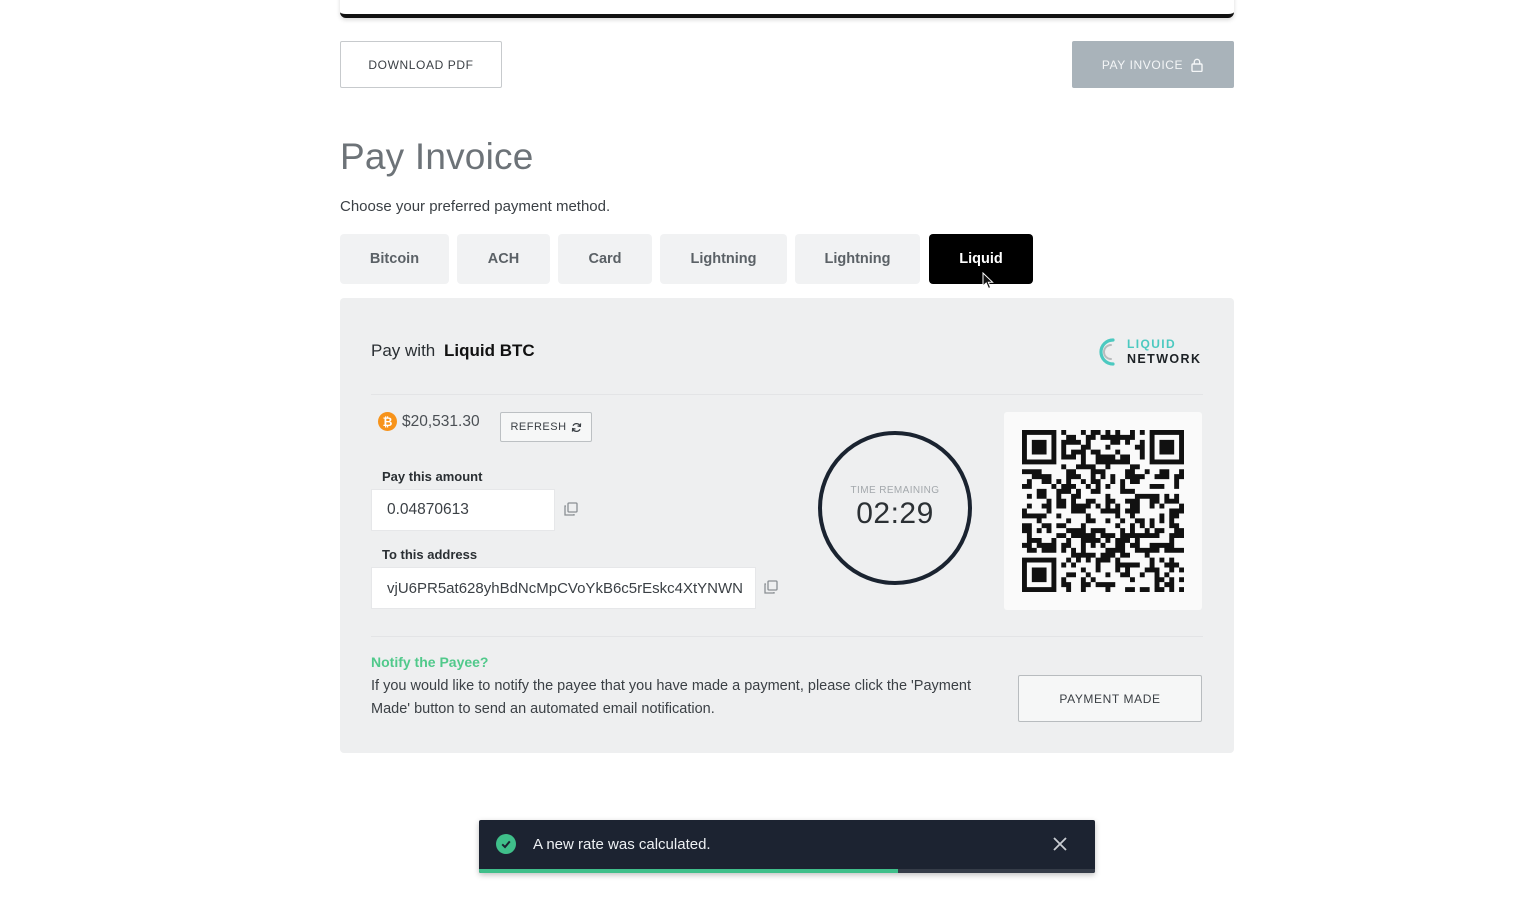  I want to click on tab-bitcoin: Bitcoin, so click(394, 259).